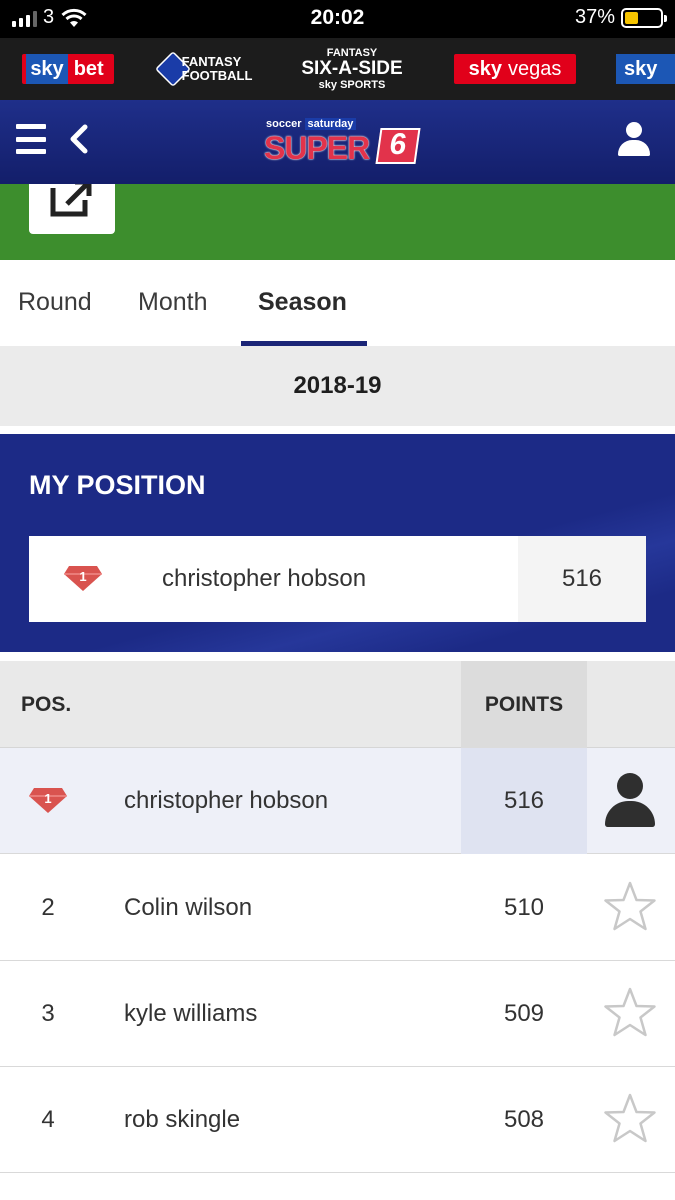 This screenshot has width=675, height=1200. I want to click on row-name: kyle williams, so click(191, 1013).